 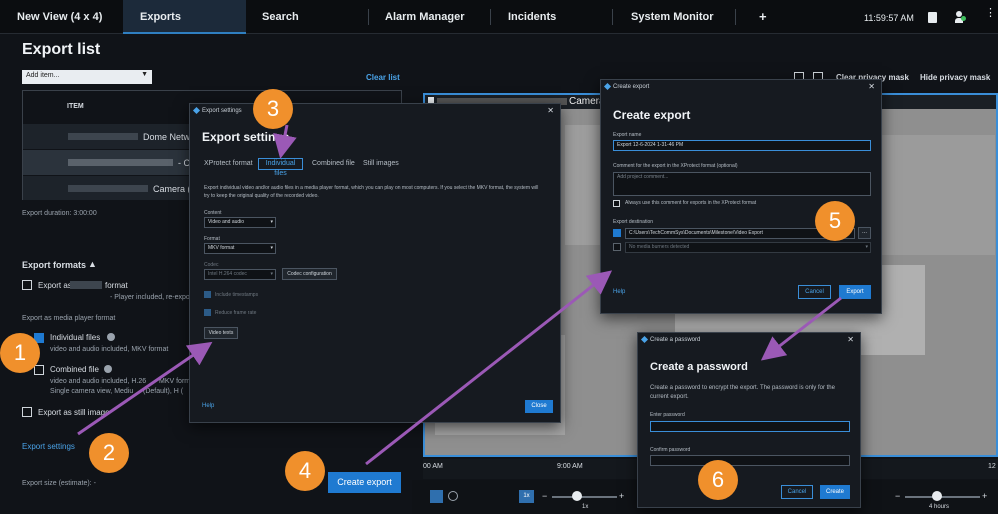 I want to click on arrow-to-create-export-dialog, so click(x=489, y=368).